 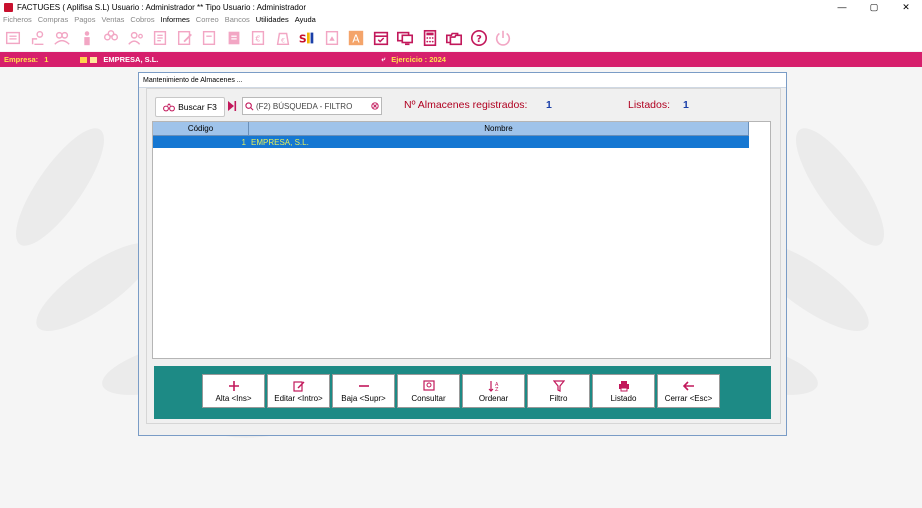 What do you see at coordinates (233, 398) in the screenshot?
I see `alta-label: Alta <Ins>` at bounding box center [233, 398].